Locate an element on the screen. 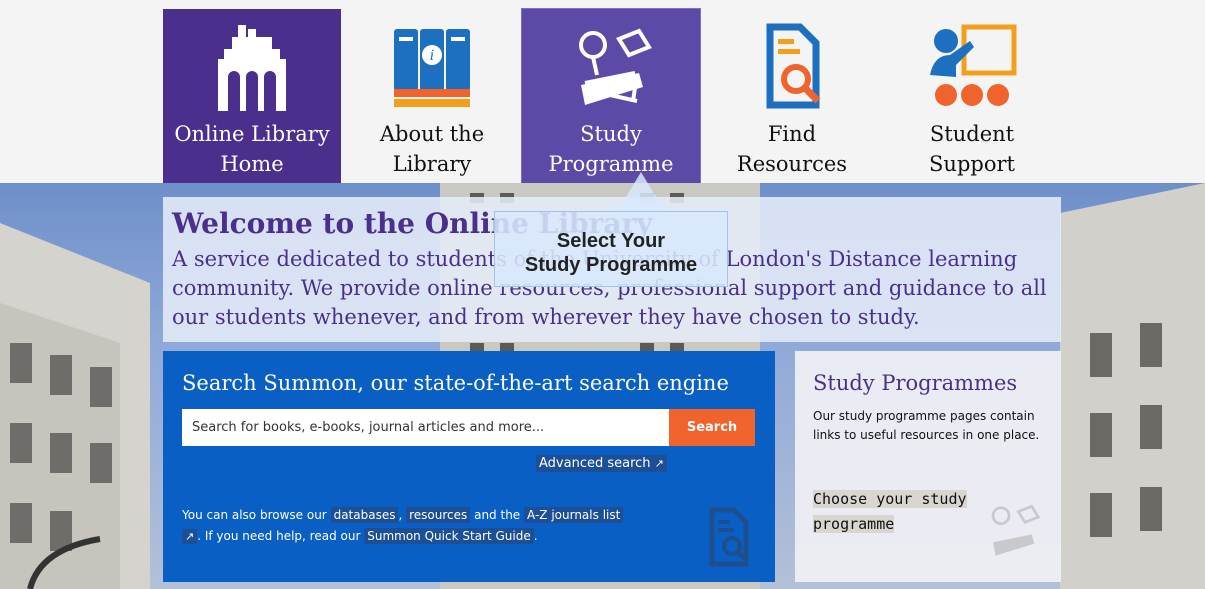 The image size is (1205, 589). tooltip-line1: Select Your is located at coordinates (611, 241).